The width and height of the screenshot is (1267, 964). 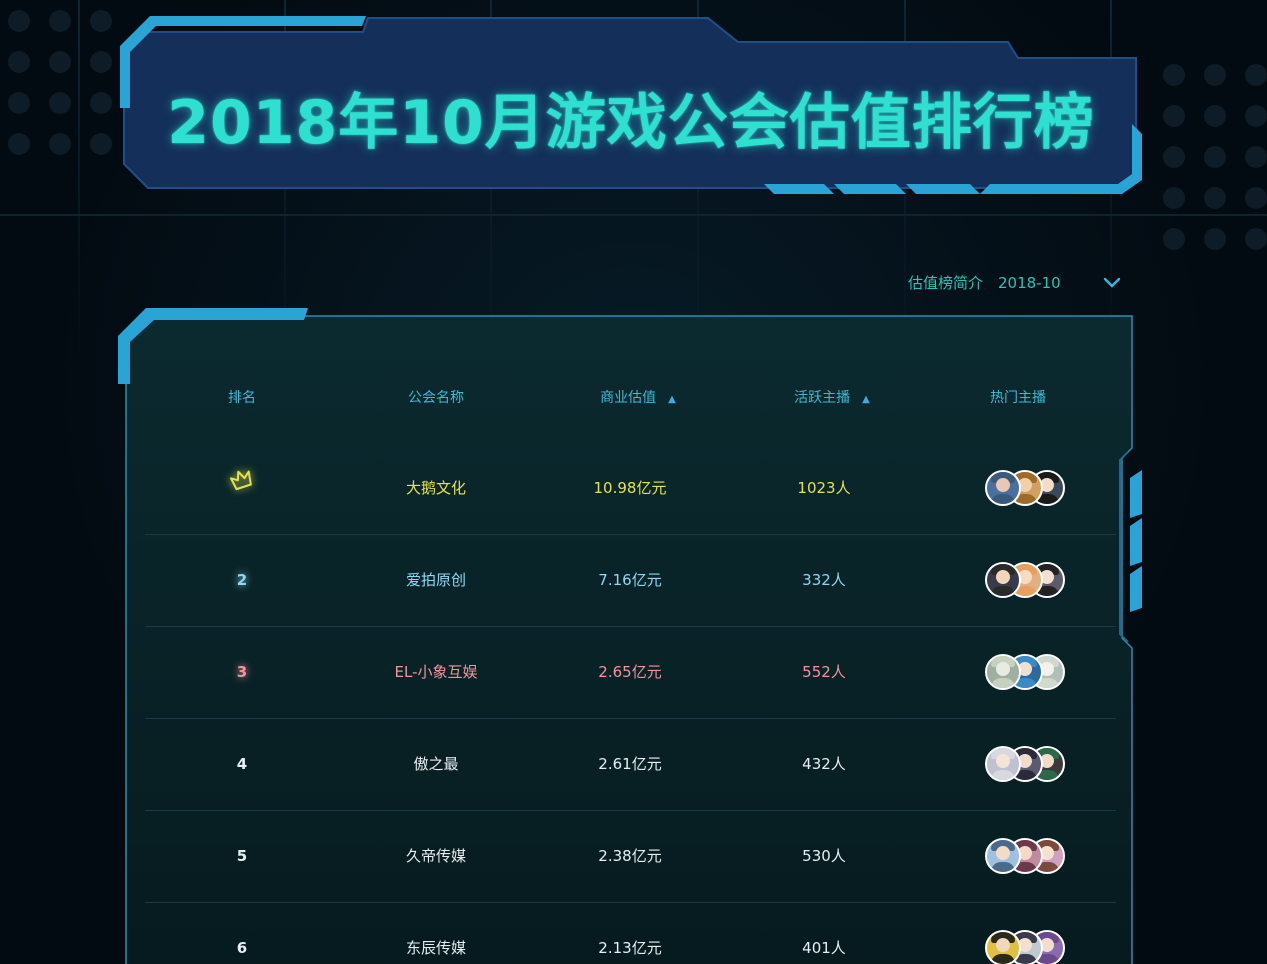 I want to click on guild-name: 大鹅文化, so click(x=436, y=488).